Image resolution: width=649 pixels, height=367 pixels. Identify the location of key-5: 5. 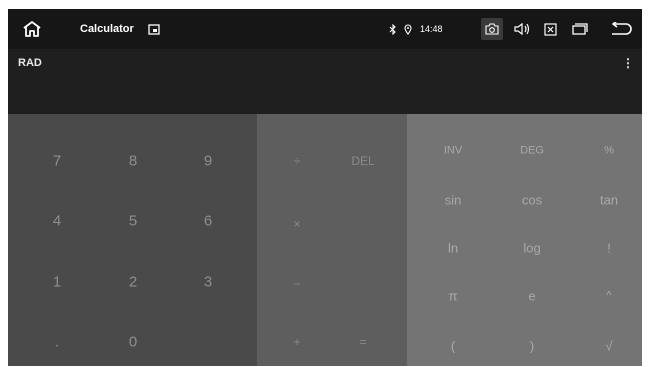
(133, 221).